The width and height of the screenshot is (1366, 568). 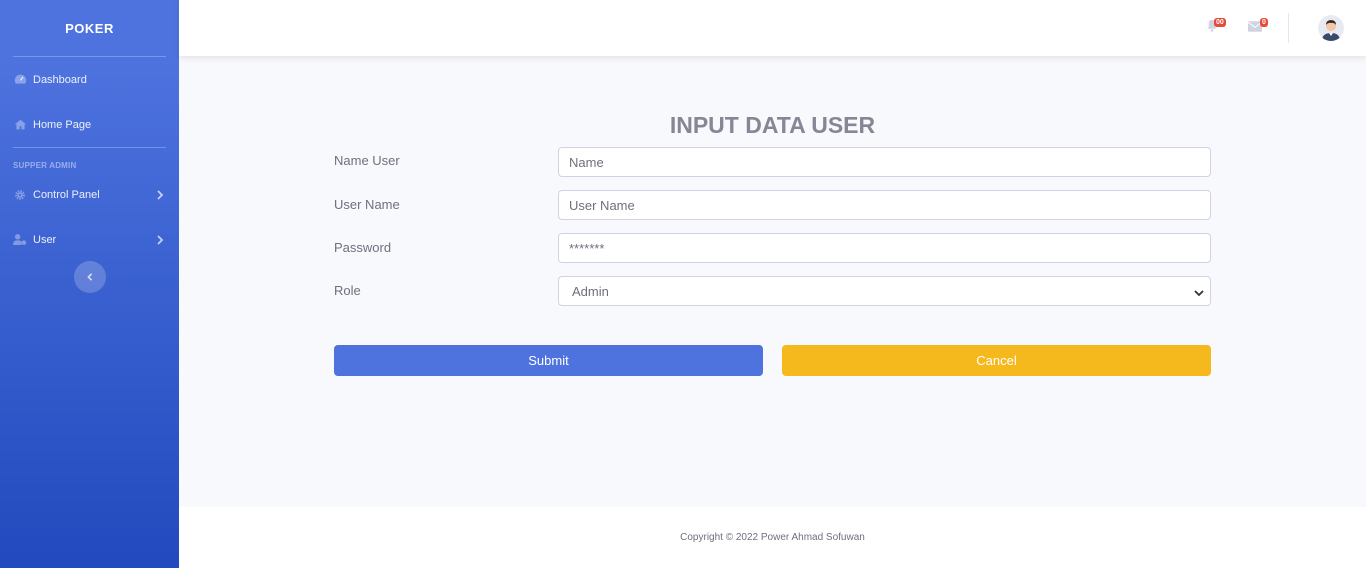 I want to click on role-select: Admin, so click(x=884, y=291).